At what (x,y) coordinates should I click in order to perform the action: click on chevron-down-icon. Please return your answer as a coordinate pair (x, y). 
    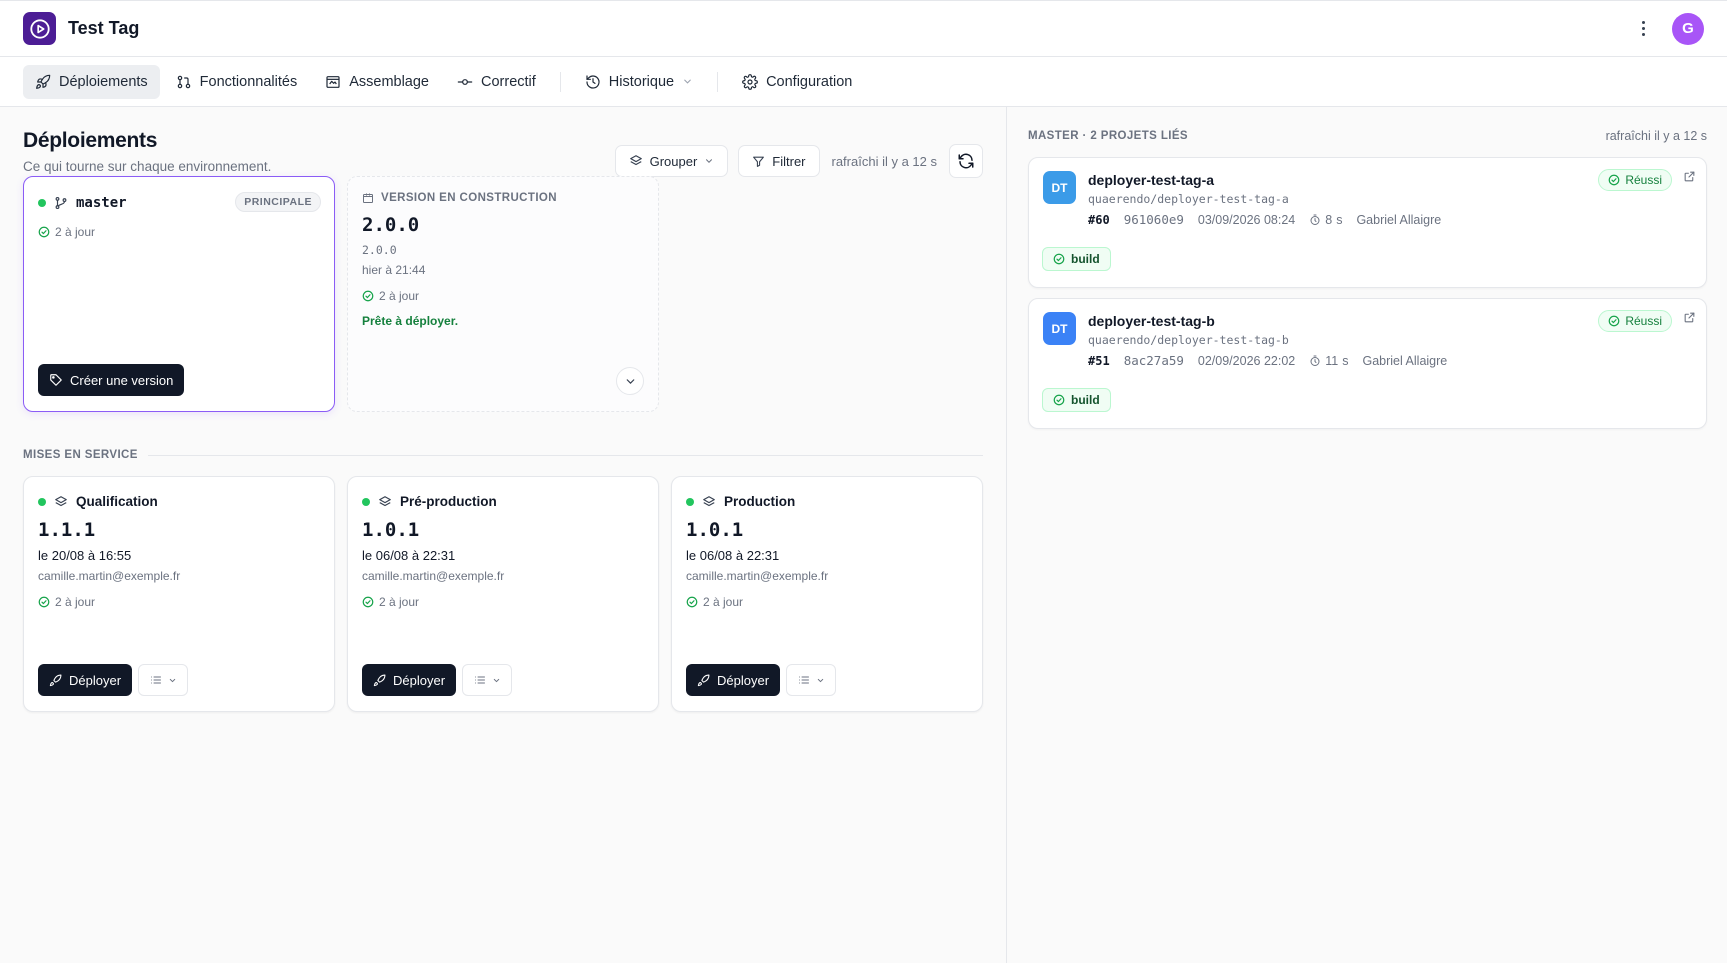
    Looking at the image, I should click on (687, 81).